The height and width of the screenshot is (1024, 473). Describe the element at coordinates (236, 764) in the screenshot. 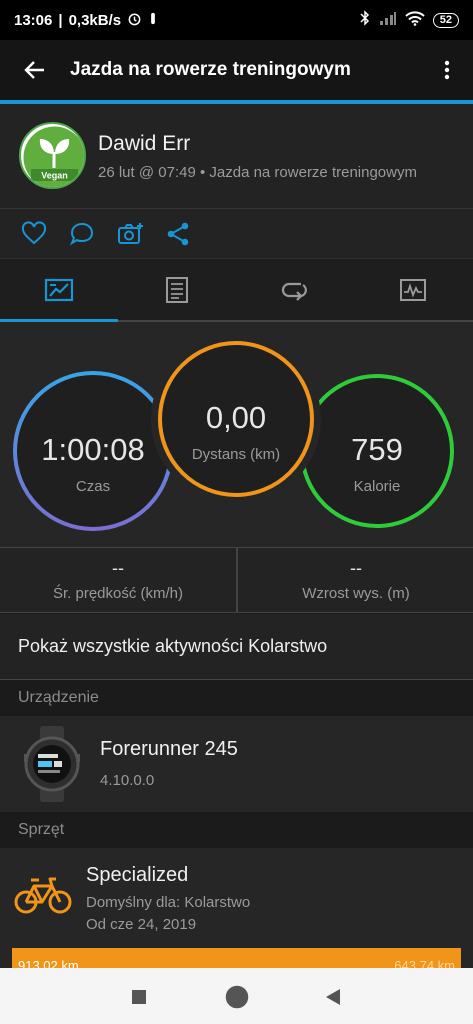

I see `device-row: Forerunner 245 4.10.0.0` at that location.